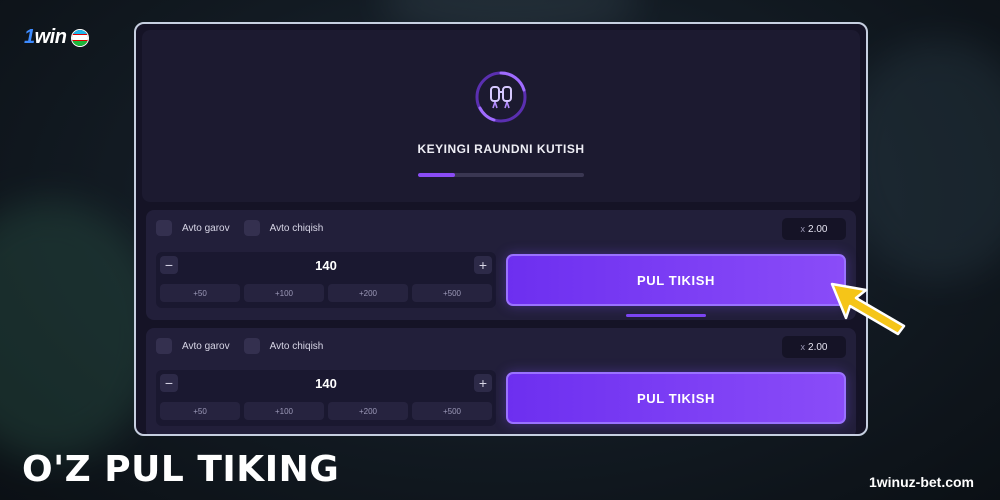 This screenshot has height=500, width=1000. What do you see at coordinates (436, 175) in the screenshot?
I see `round-progress-fill` at bounding box center [436, 175].